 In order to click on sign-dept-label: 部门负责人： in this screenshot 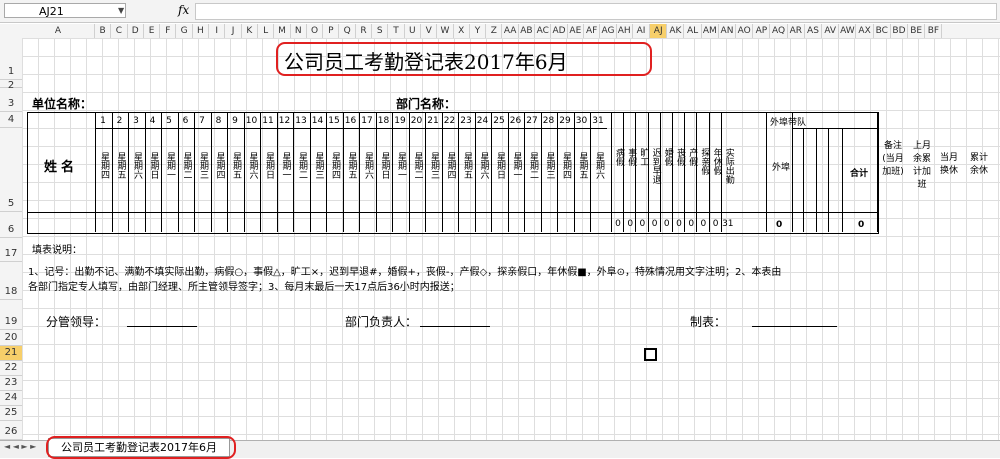, I will do `click(381, 322)`.